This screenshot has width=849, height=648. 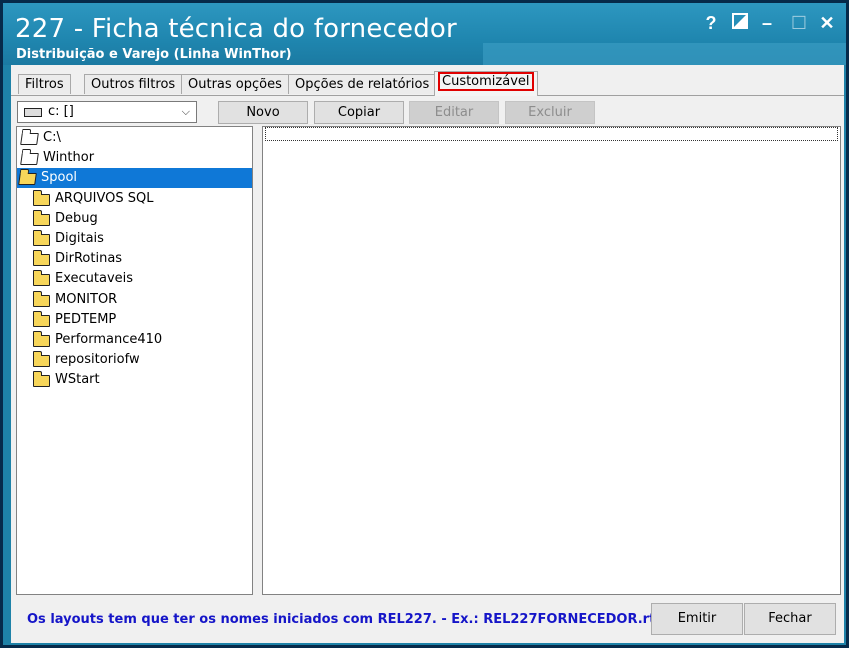 What do you see at coordinates (551, 134) in the screenshot?
I see `focus-rect` at bounding box center [551, 134].